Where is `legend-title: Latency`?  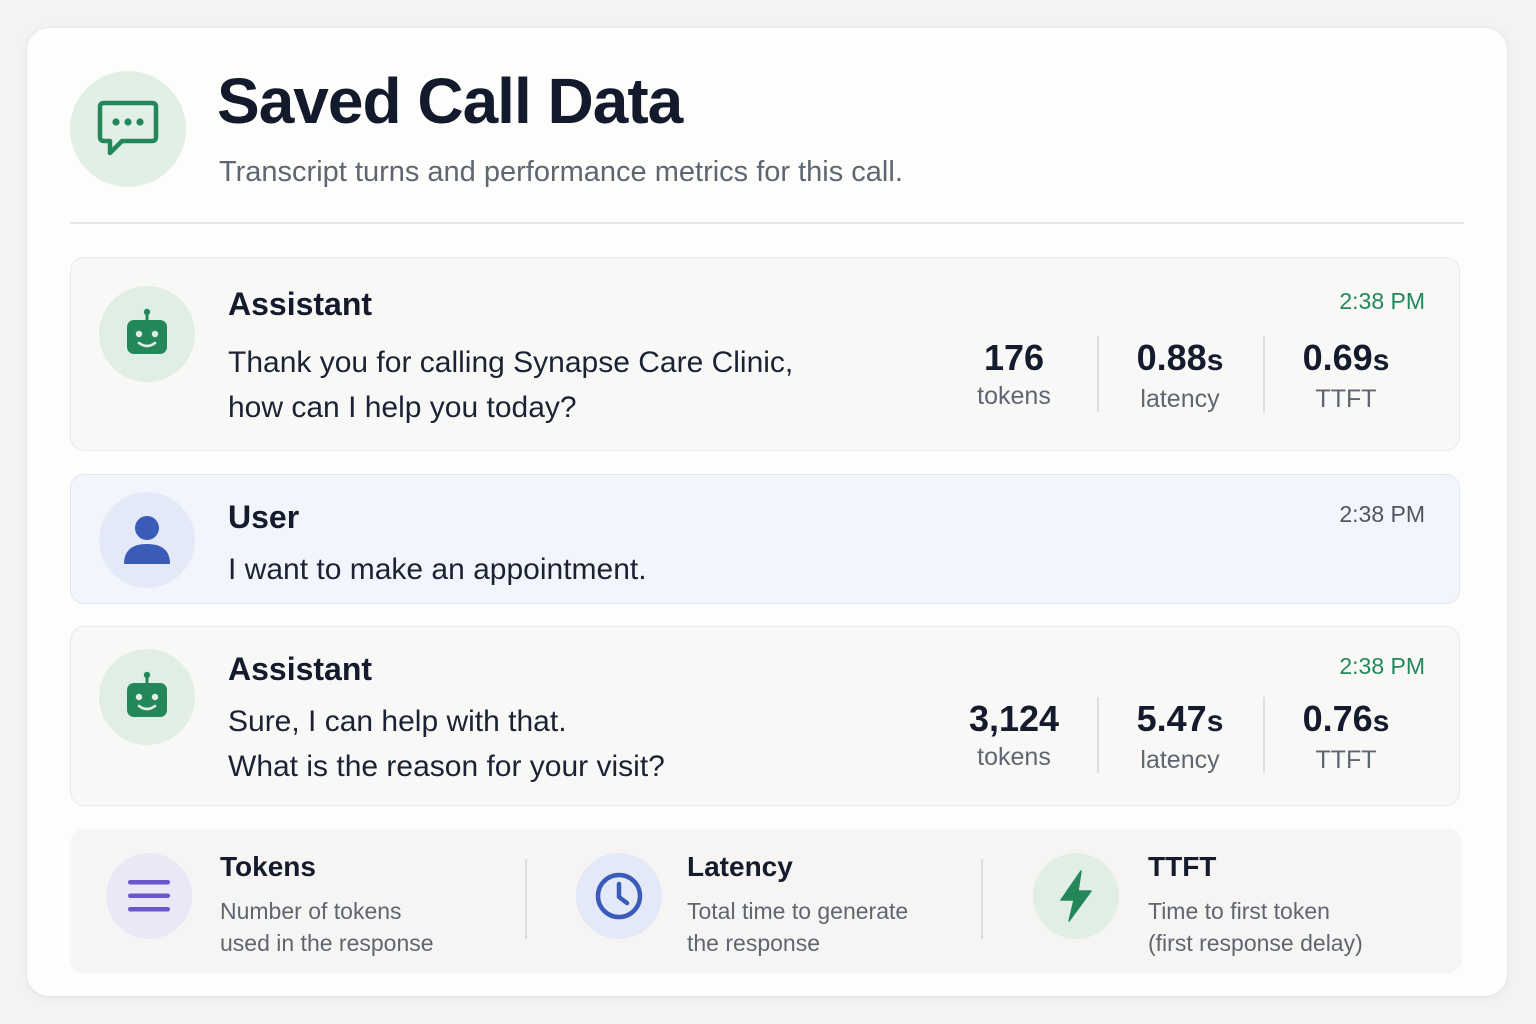
legend-title: Latency is located at coordinates (740, 866).